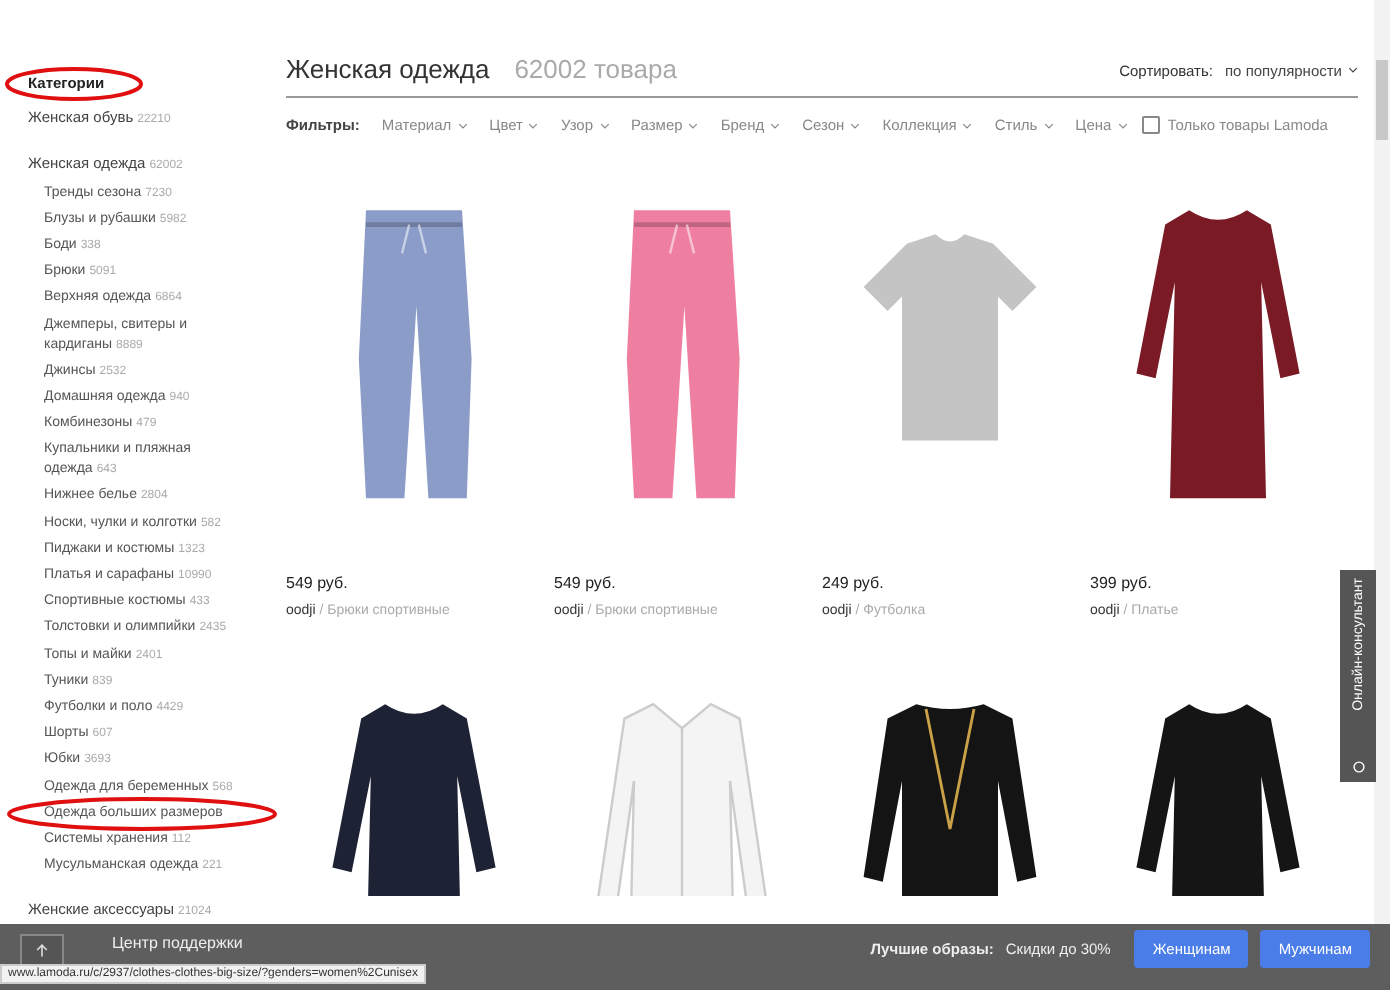  What do you see at coordinates (388, 69) in the screenshot?
I see `page-title: Женская одежда` at bounding box center [388, 69].